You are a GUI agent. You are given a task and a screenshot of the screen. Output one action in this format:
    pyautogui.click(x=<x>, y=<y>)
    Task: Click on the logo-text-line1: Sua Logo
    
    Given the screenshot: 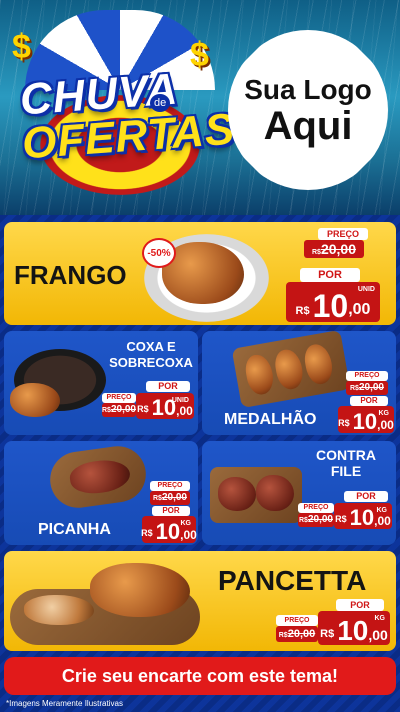 What is the action you would take?
    pyautogui.click(x=308, y=89)
    